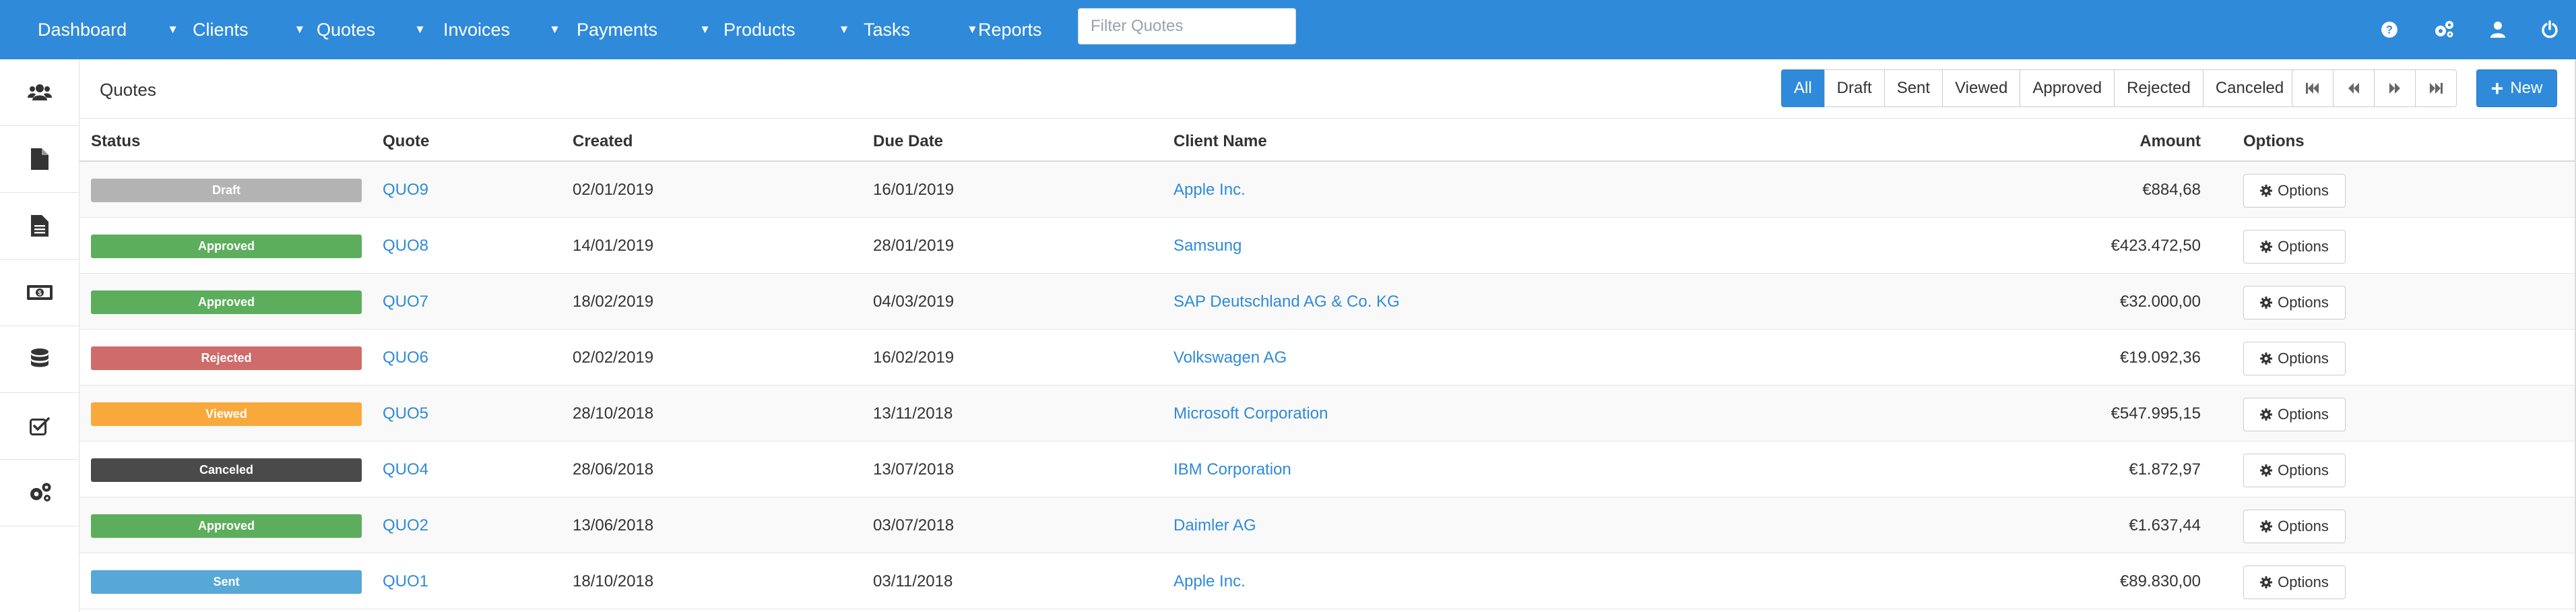 Image resolution: width=2576 pixels, height=612 pixels. I want to click on created-date: 28/06/2018, so click(613, 470).